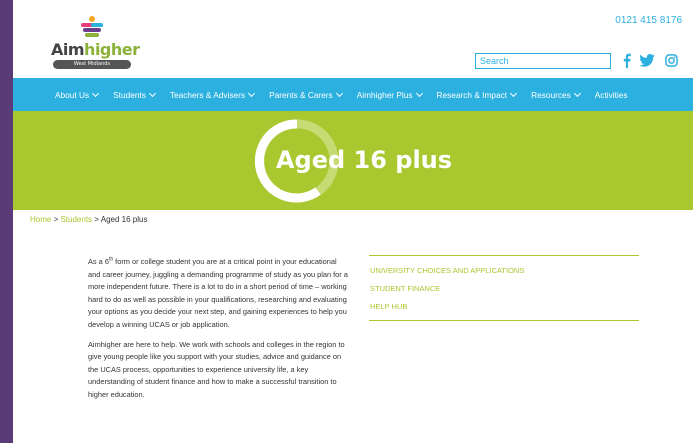 Image resolution: width=693 pixels, height=443 pixels. What do you see at coordinates (76, 219) in the screenshot?
I see `breadcrumb-students: Students` at bounding box center [76, 219].